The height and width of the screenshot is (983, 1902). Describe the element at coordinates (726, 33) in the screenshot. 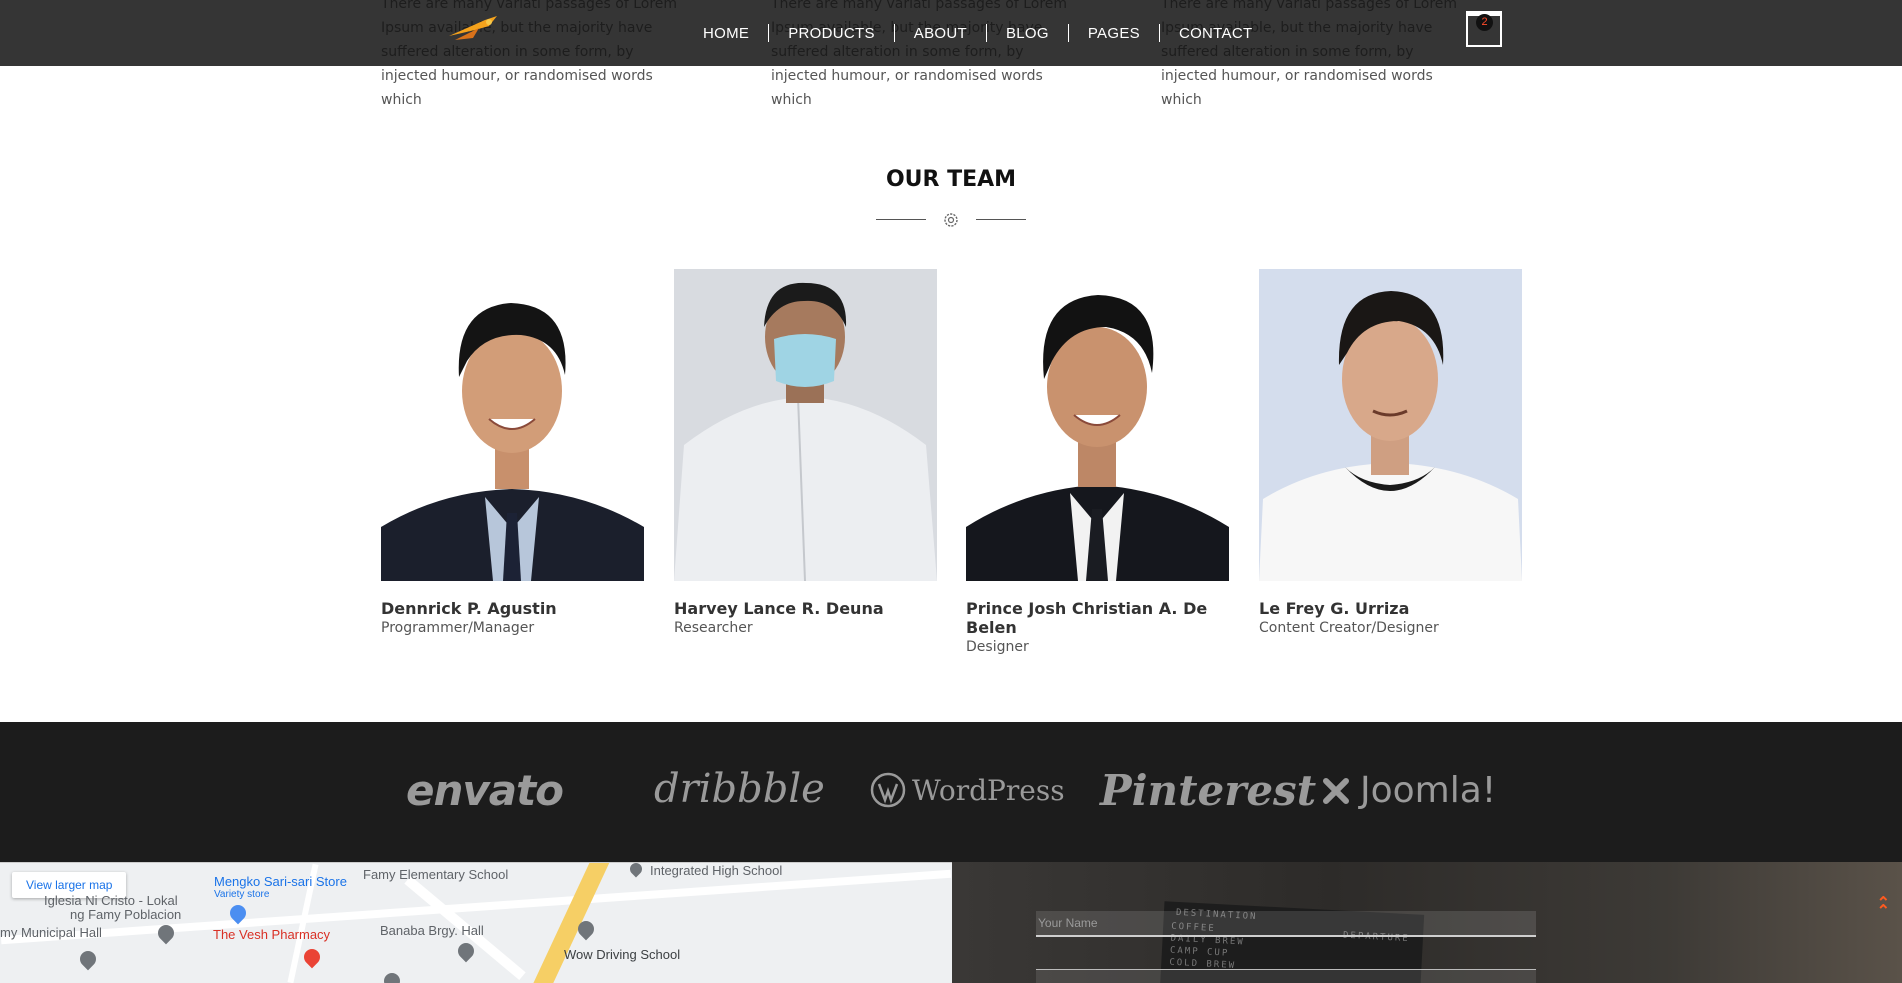

I see `nav-home: HOME` at that location.